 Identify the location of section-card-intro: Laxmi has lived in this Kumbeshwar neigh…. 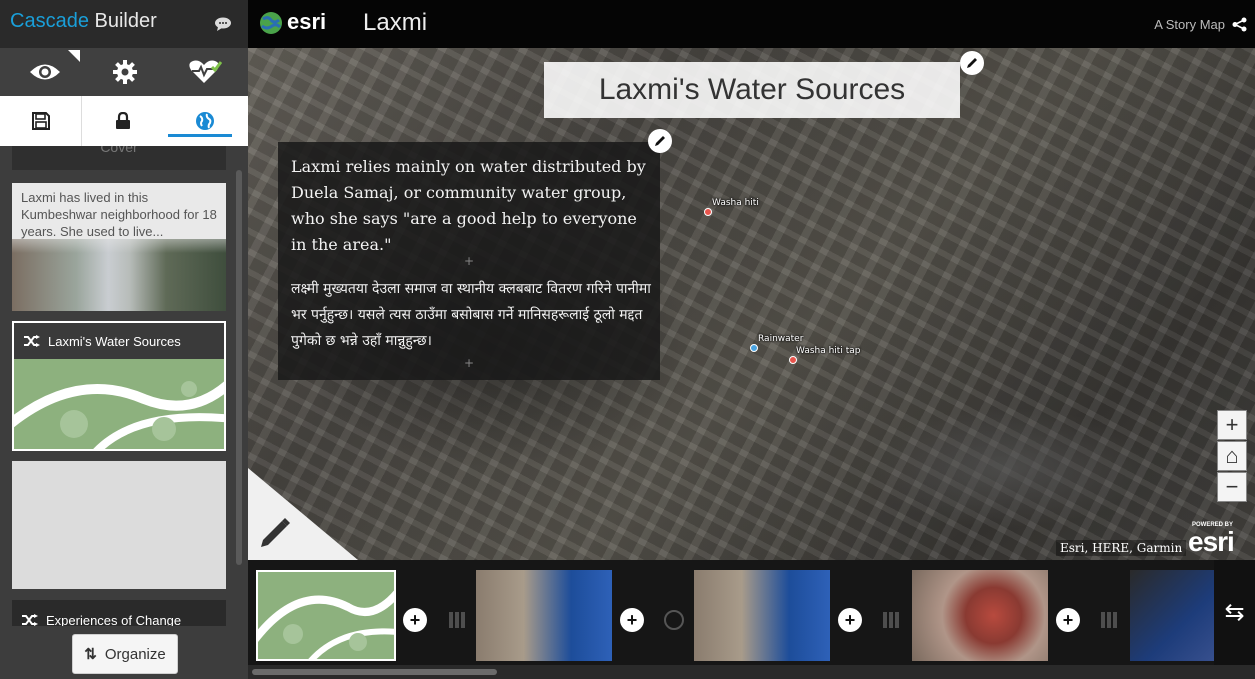
(119, 247).